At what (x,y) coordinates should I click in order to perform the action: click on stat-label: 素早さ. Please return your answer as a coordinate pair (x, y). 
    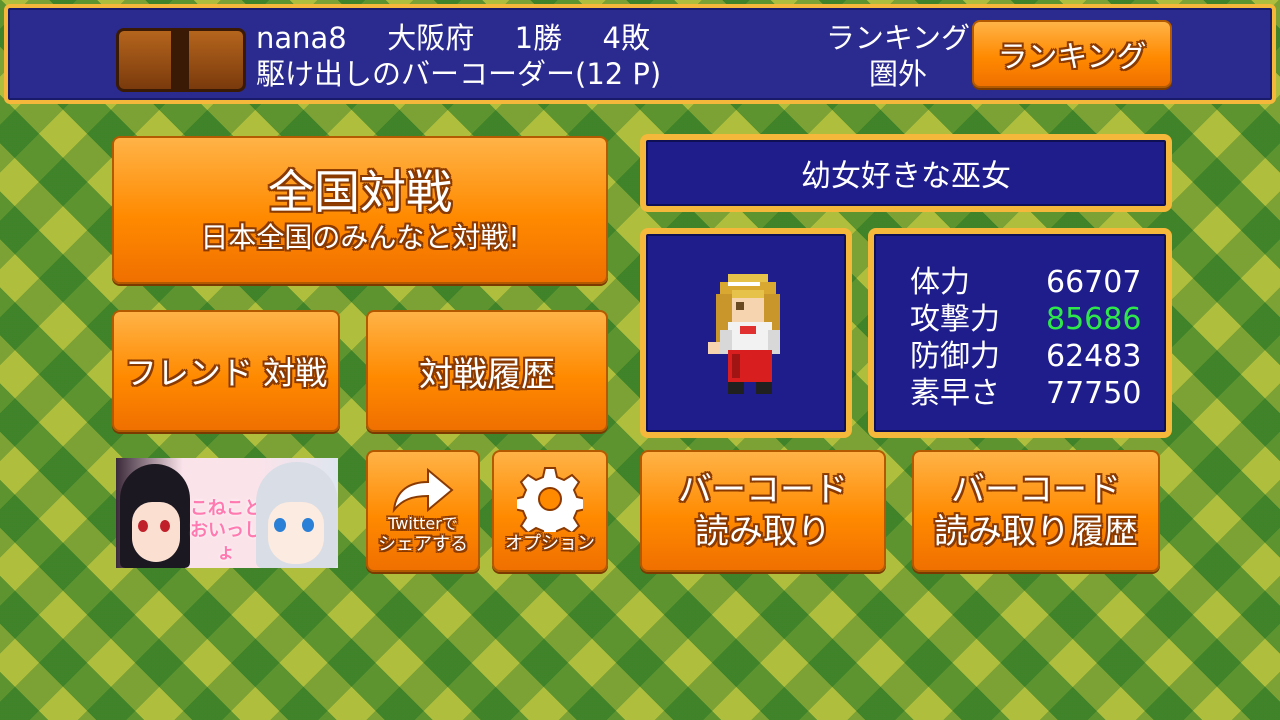
    Looking at the image, I should click on (955, 393).